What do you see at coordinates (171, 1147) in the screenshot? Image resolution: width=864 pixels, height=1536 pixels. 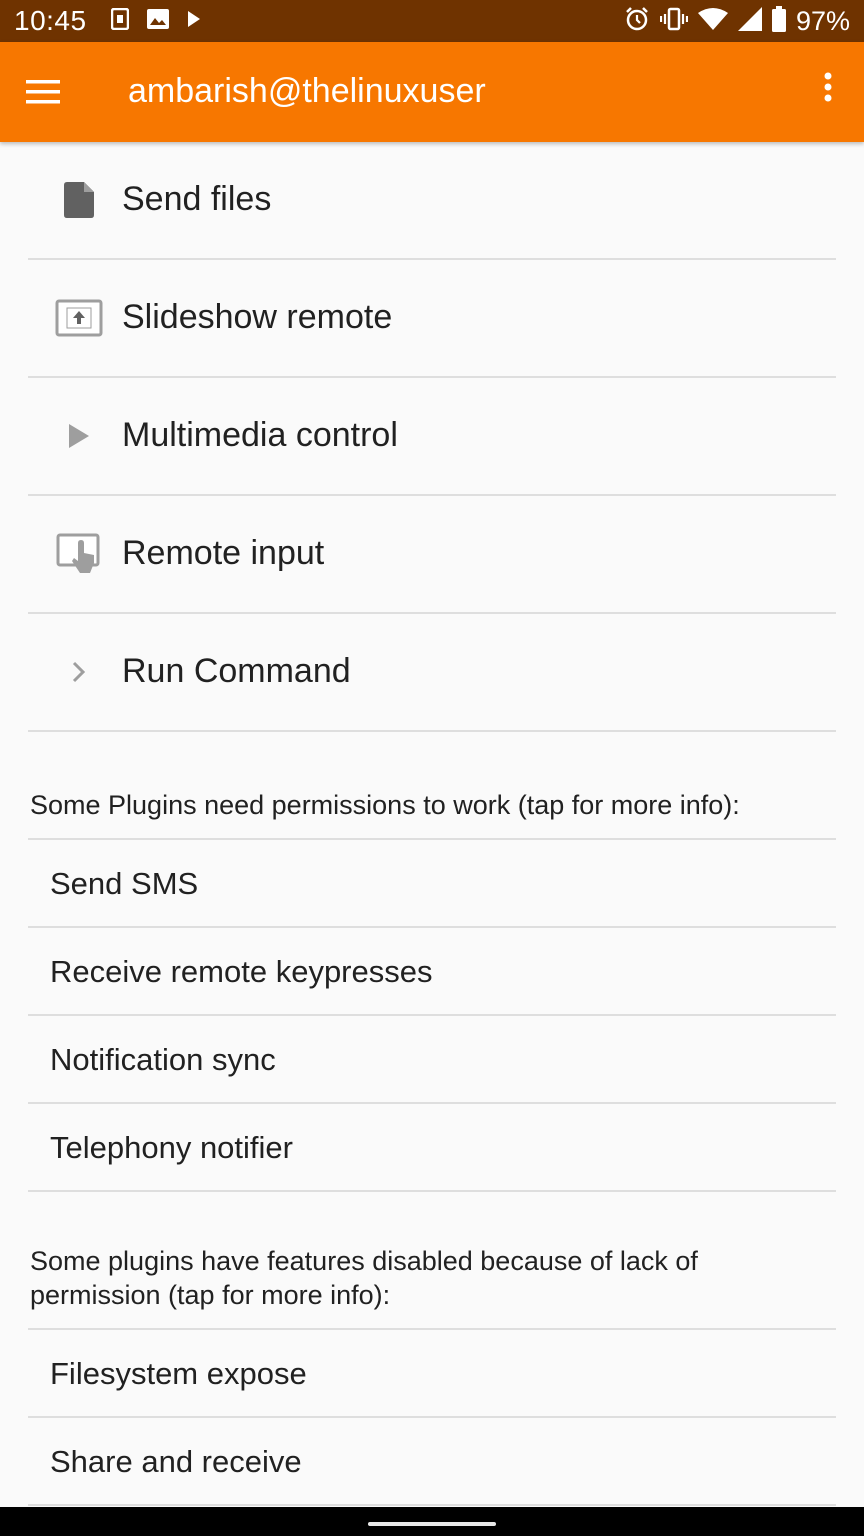 I see `permission-item-label: Telephony notifier` at bounding box center [171, 1147].